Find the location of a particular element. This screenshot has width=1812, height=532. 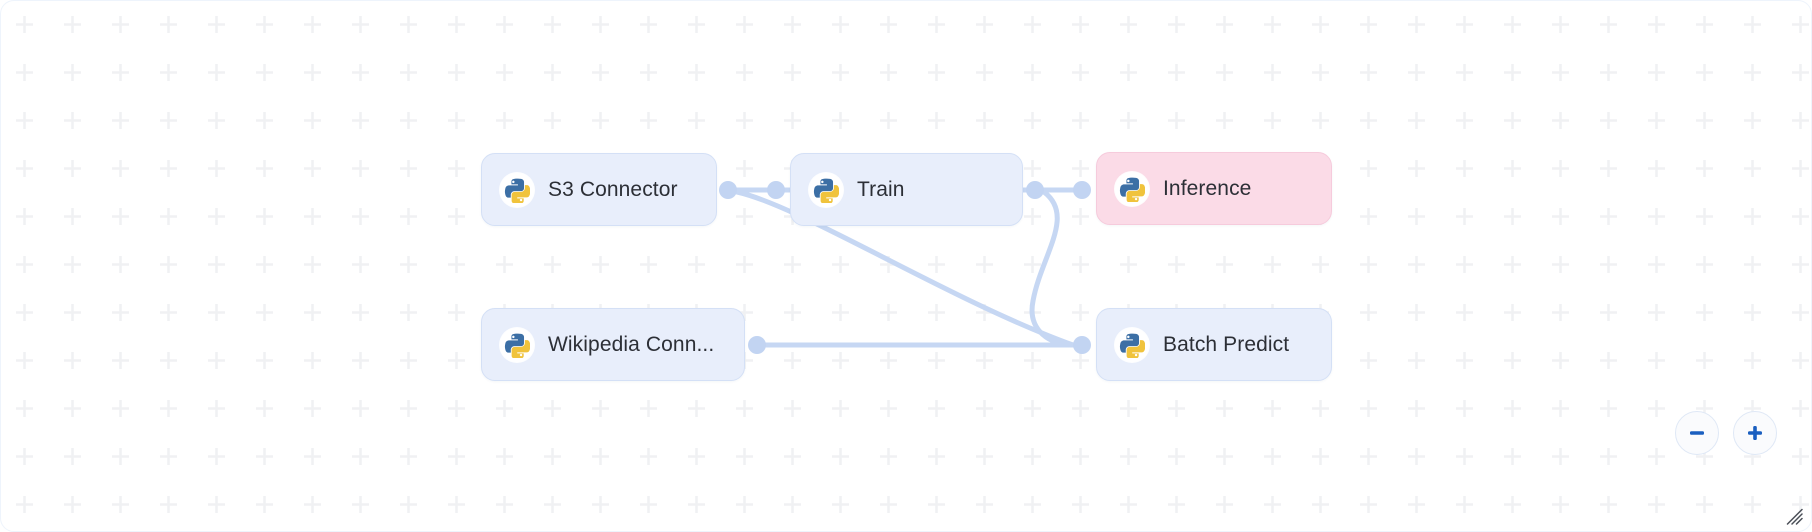

plus-icon is located at coordinates (1755, 433).